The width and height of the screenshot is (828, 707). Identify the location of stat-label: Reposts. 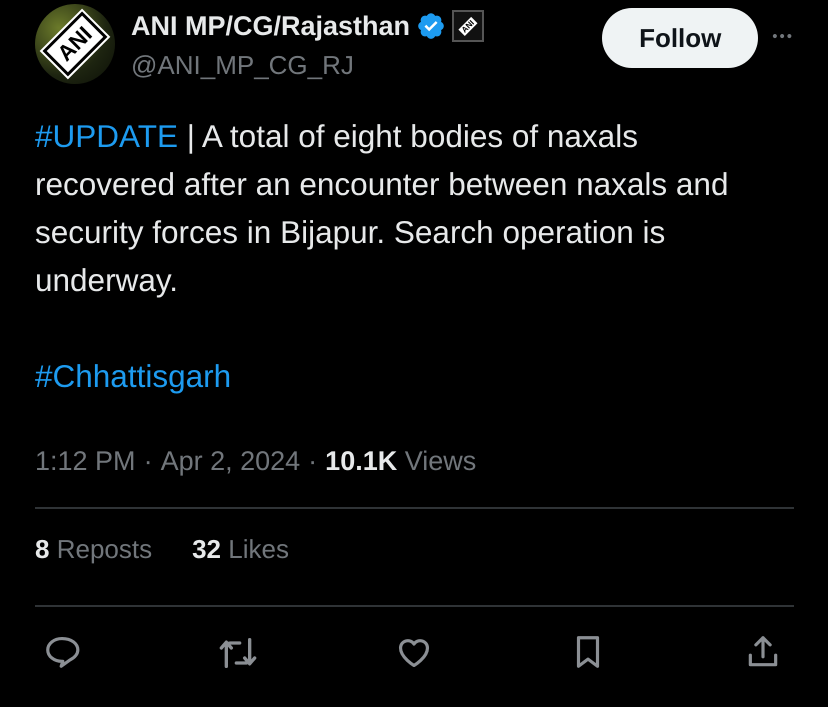
(104, 549).